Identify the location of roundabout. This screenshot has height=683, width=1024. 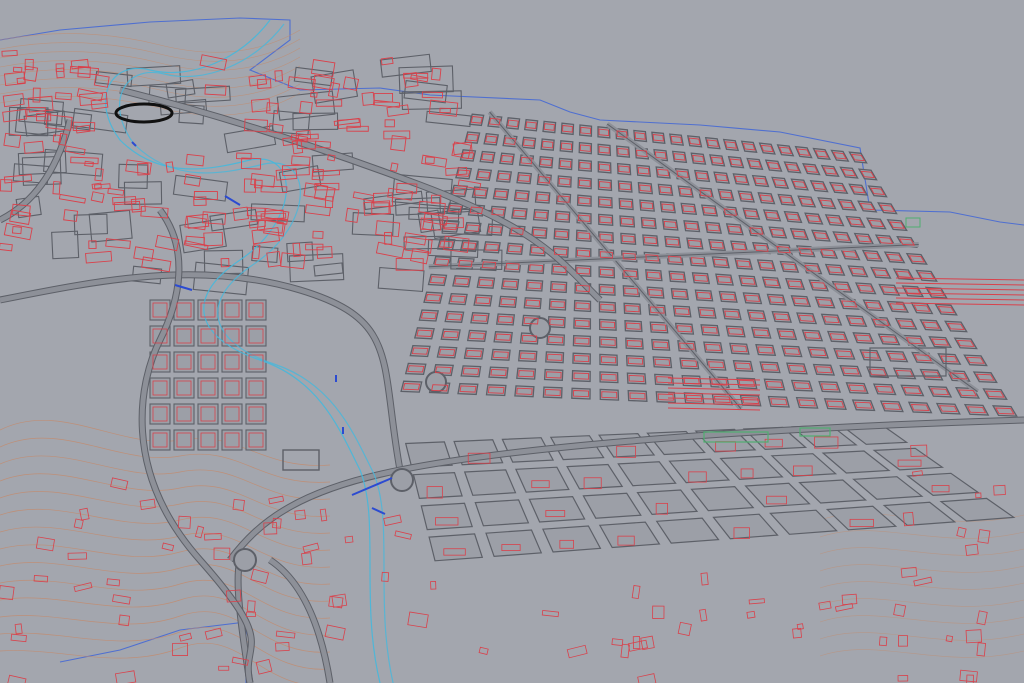
(402, 480).